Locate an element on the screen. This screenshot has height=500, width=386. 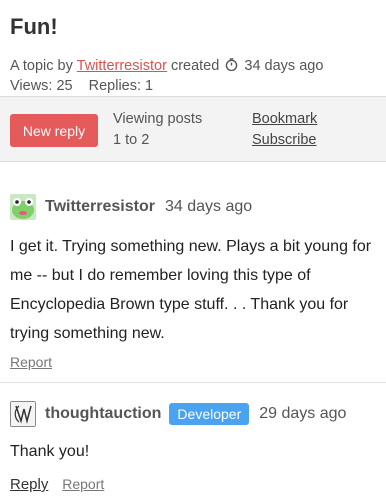
viewing-posts: Viewing posts 1 to 2 is located at coordinates (157, 130).